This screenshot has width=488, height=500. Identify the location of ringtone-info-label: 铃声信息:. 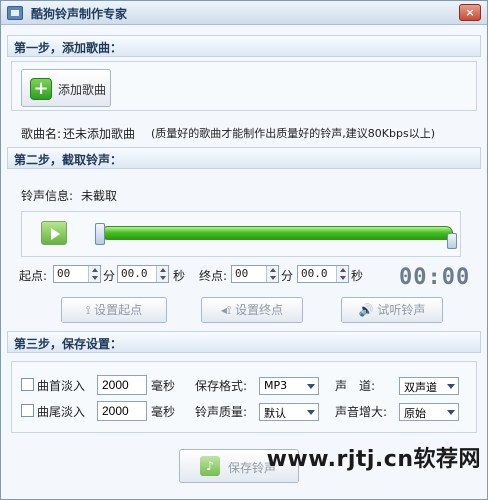
(47, 196).